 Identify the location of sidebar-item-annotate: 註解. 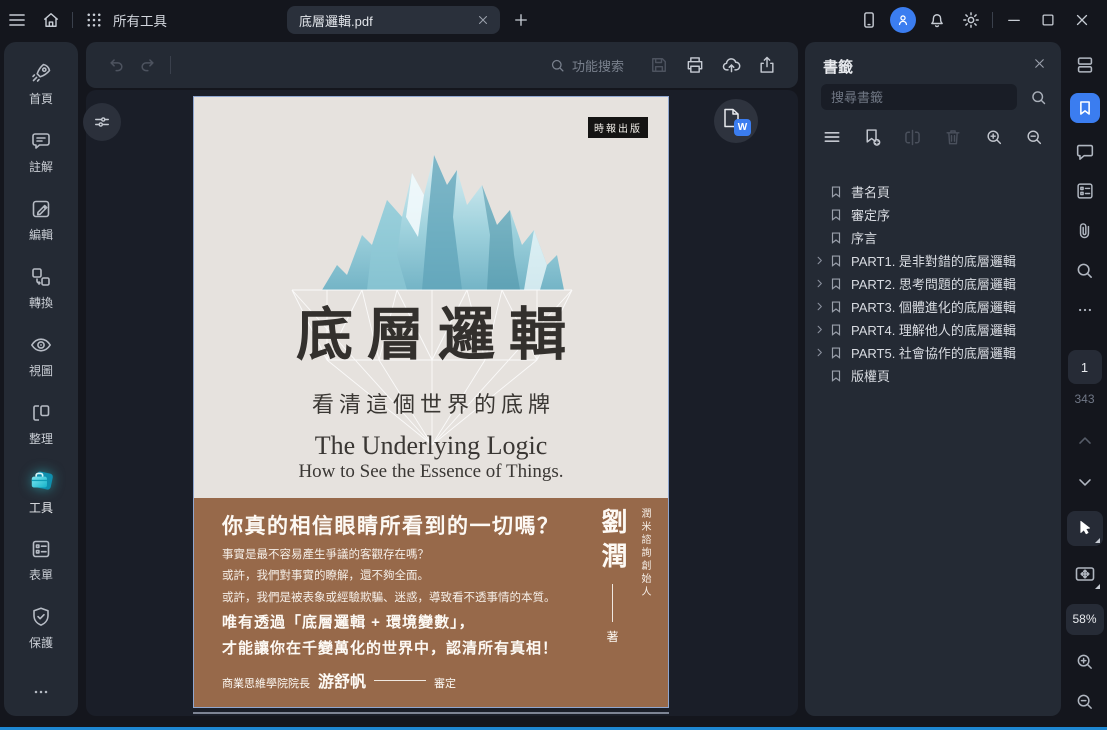
(41, 152).